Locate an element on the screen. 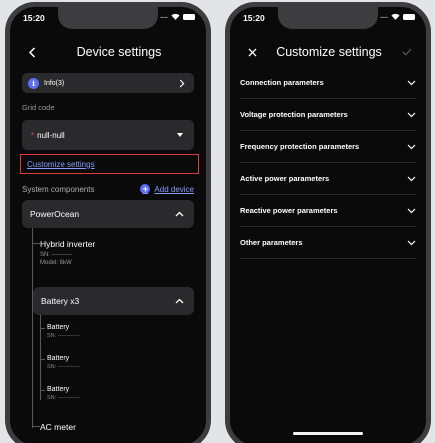 The height and width of the screenshot is (443, 435). param-label: Other parameters is located at coordinates (271, 242).